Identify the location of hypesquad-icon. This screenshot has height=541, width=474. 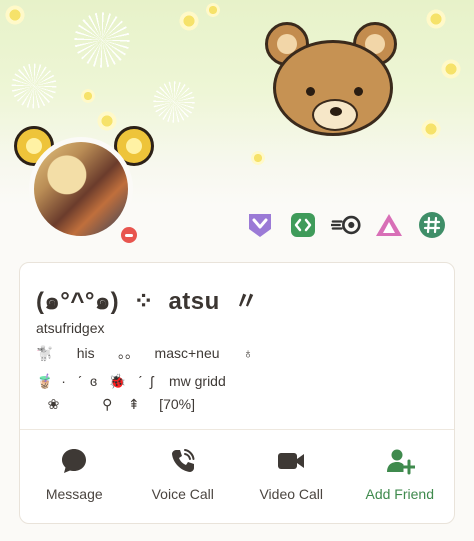
(260, 225).